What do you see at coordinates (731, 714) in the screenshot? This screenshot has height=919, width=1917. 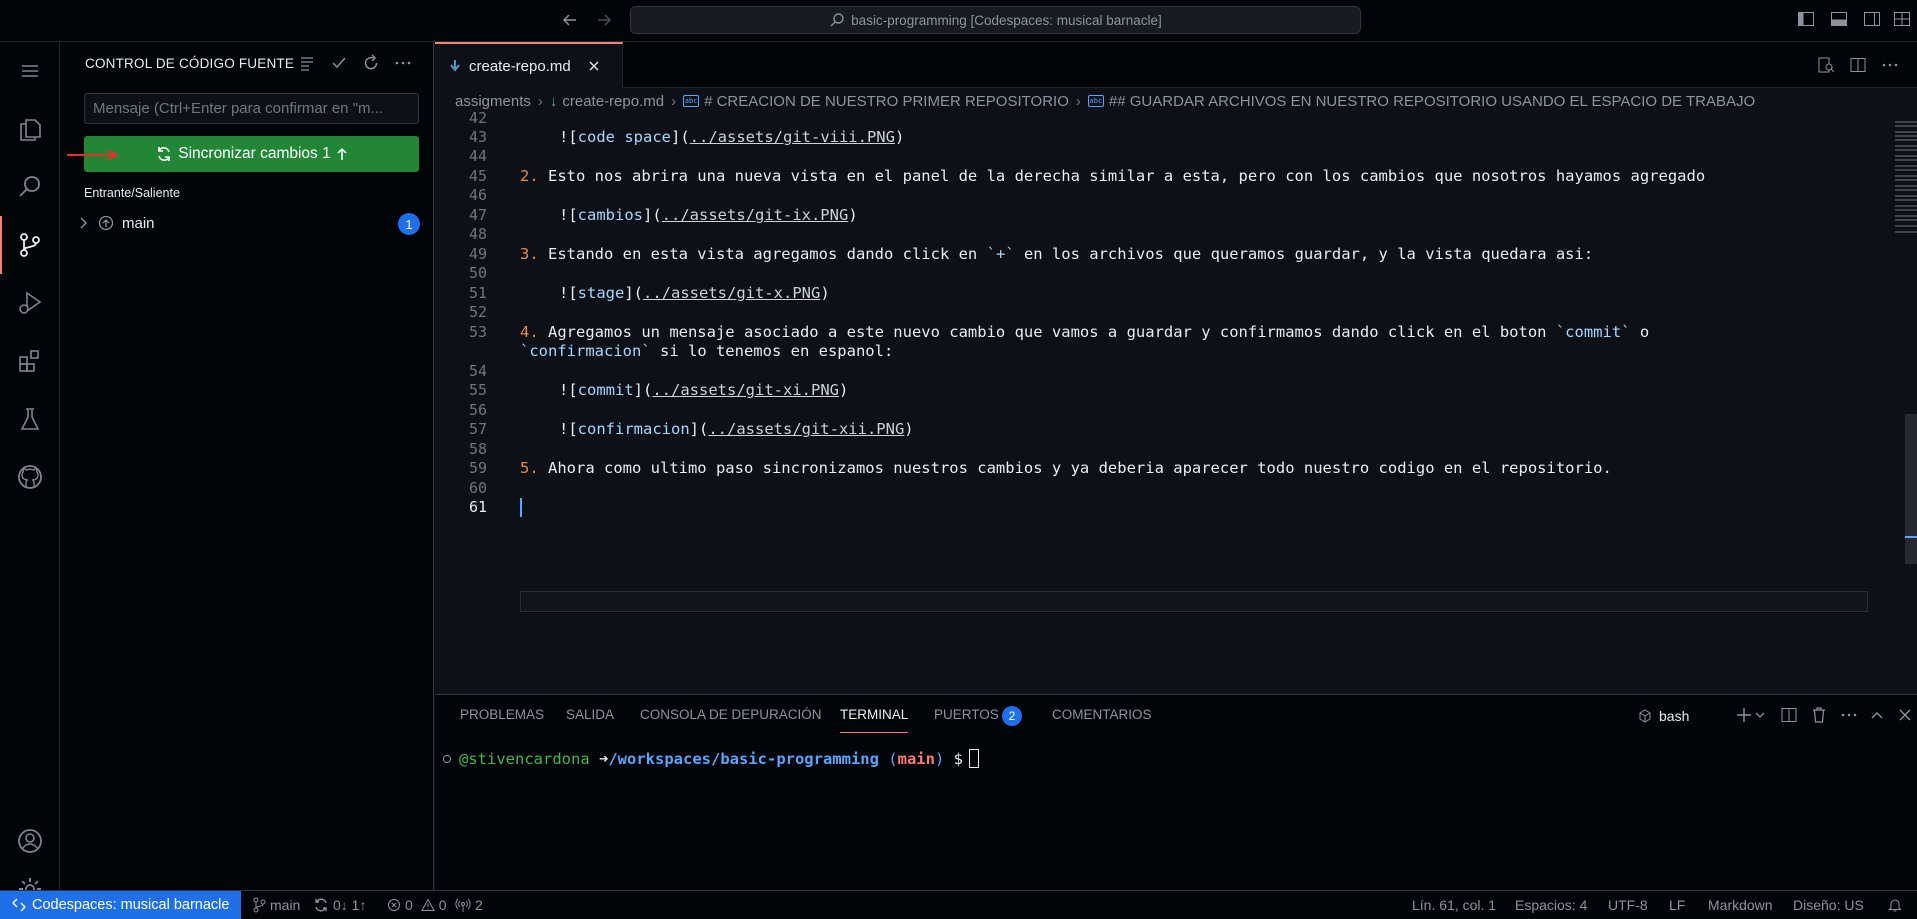 I see `tab-debug-console: CONSOLA DE DEPURACIÓN` at bounding box center [731, 714].